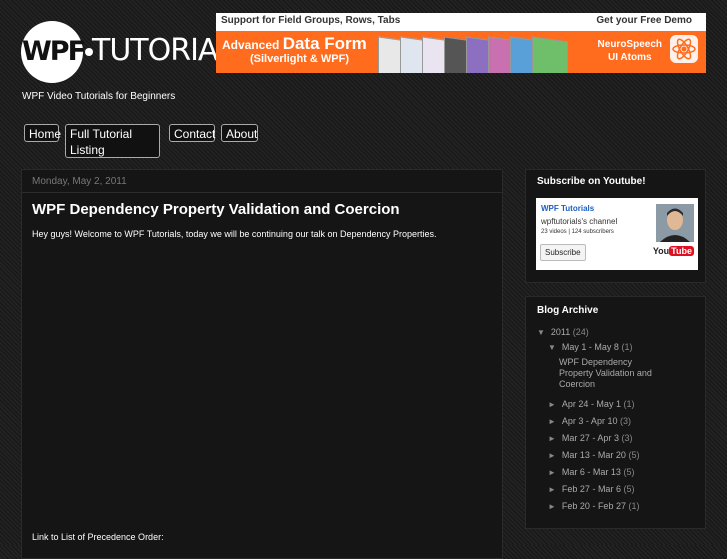 The image size is (727, 559). I want to click on site-tagline: WPF Video Tutorials for Beginners, so click(99, 96).